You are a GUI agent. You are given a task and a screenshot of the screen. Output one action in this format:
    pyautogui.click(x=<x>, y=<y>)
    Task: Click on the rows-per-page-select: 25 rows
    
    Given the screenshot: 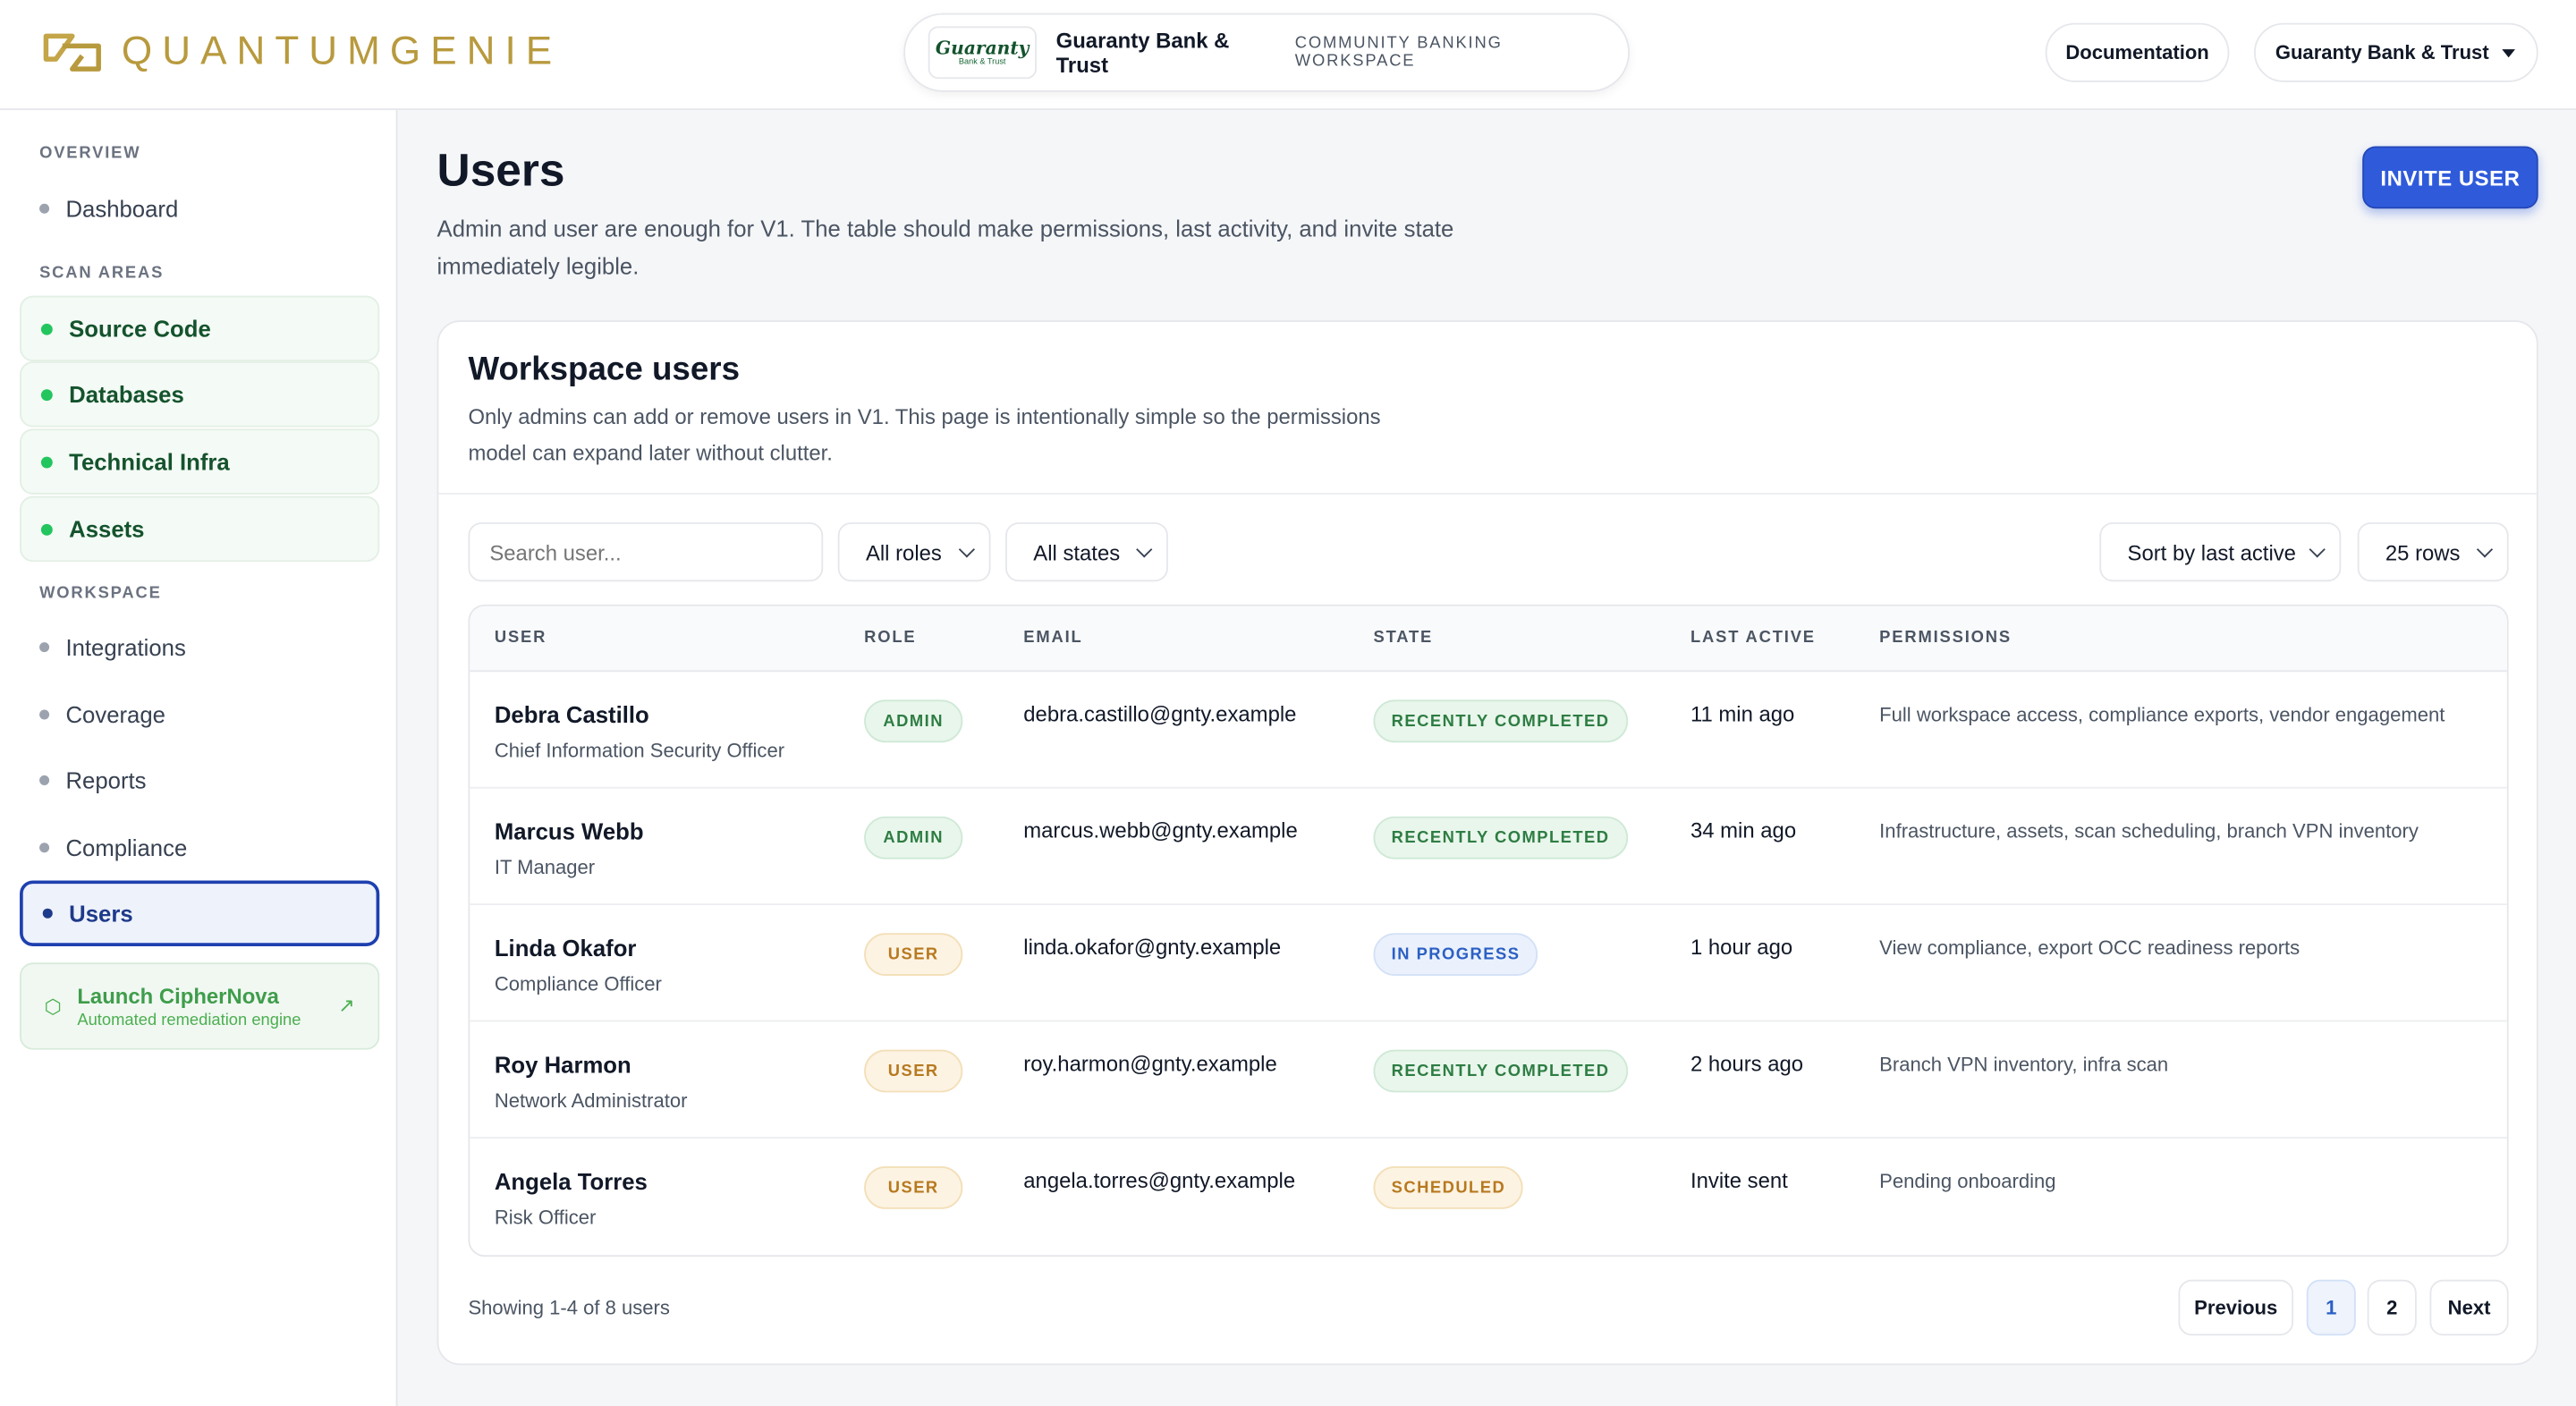 What is the action you would take?
    pyautogui.click(x=2433, y=552)
    